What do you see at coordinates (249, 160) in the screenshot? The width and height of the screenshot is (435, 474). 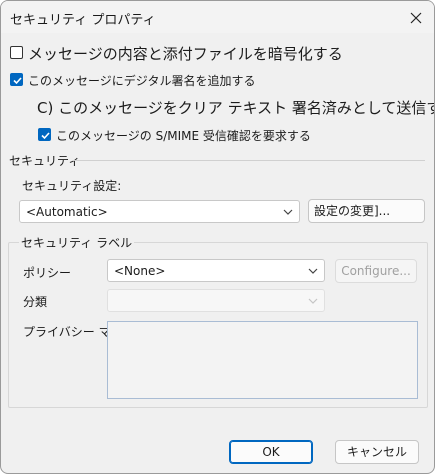 I see `section-divider` at bounding box center [249, 160].